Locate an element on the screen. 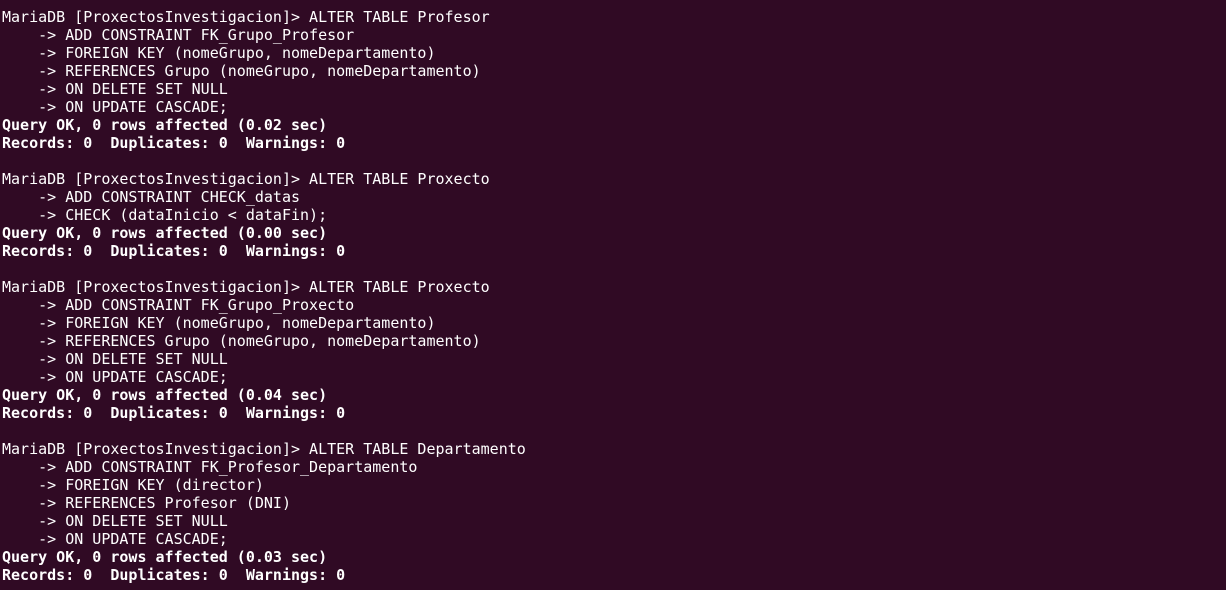 The image size is (1226, 590). terminal-line: -> FOREIGN KEY (director) is located at coordinates (133, 485).